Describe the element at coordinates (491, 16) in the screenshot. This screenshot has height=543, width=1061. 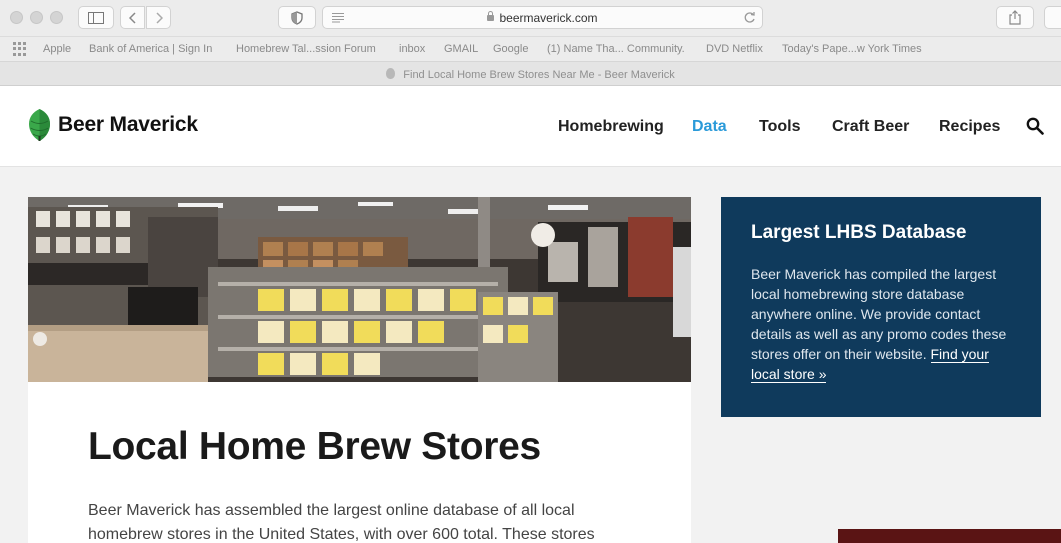
I see `lock-icon` at that location.